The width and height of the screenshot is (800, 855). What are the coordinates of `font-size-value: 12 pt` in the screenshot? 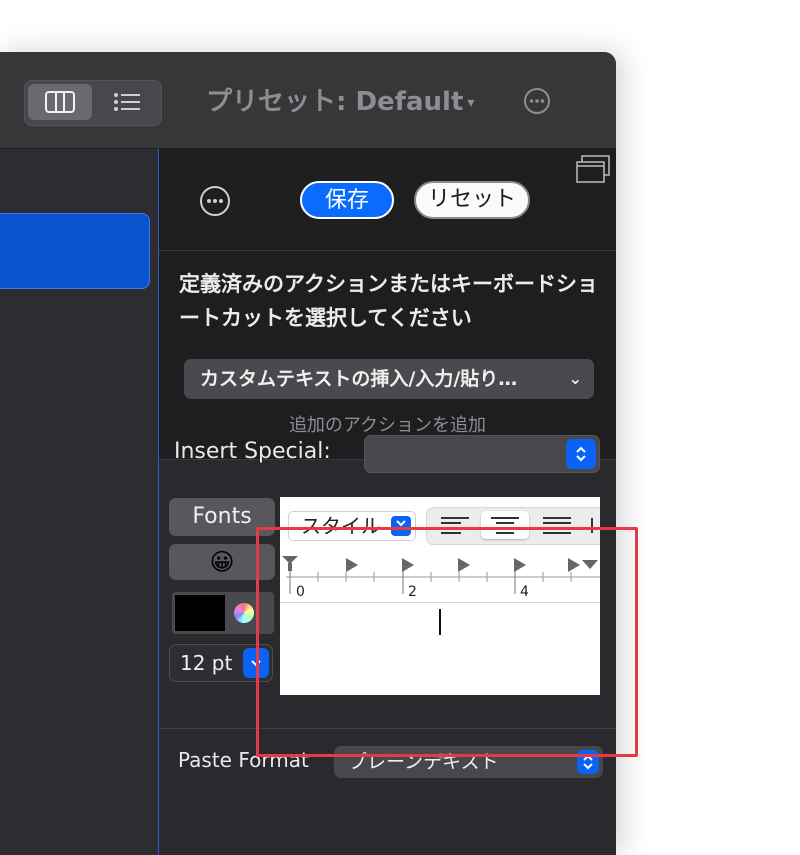 It's located at (206, 663).